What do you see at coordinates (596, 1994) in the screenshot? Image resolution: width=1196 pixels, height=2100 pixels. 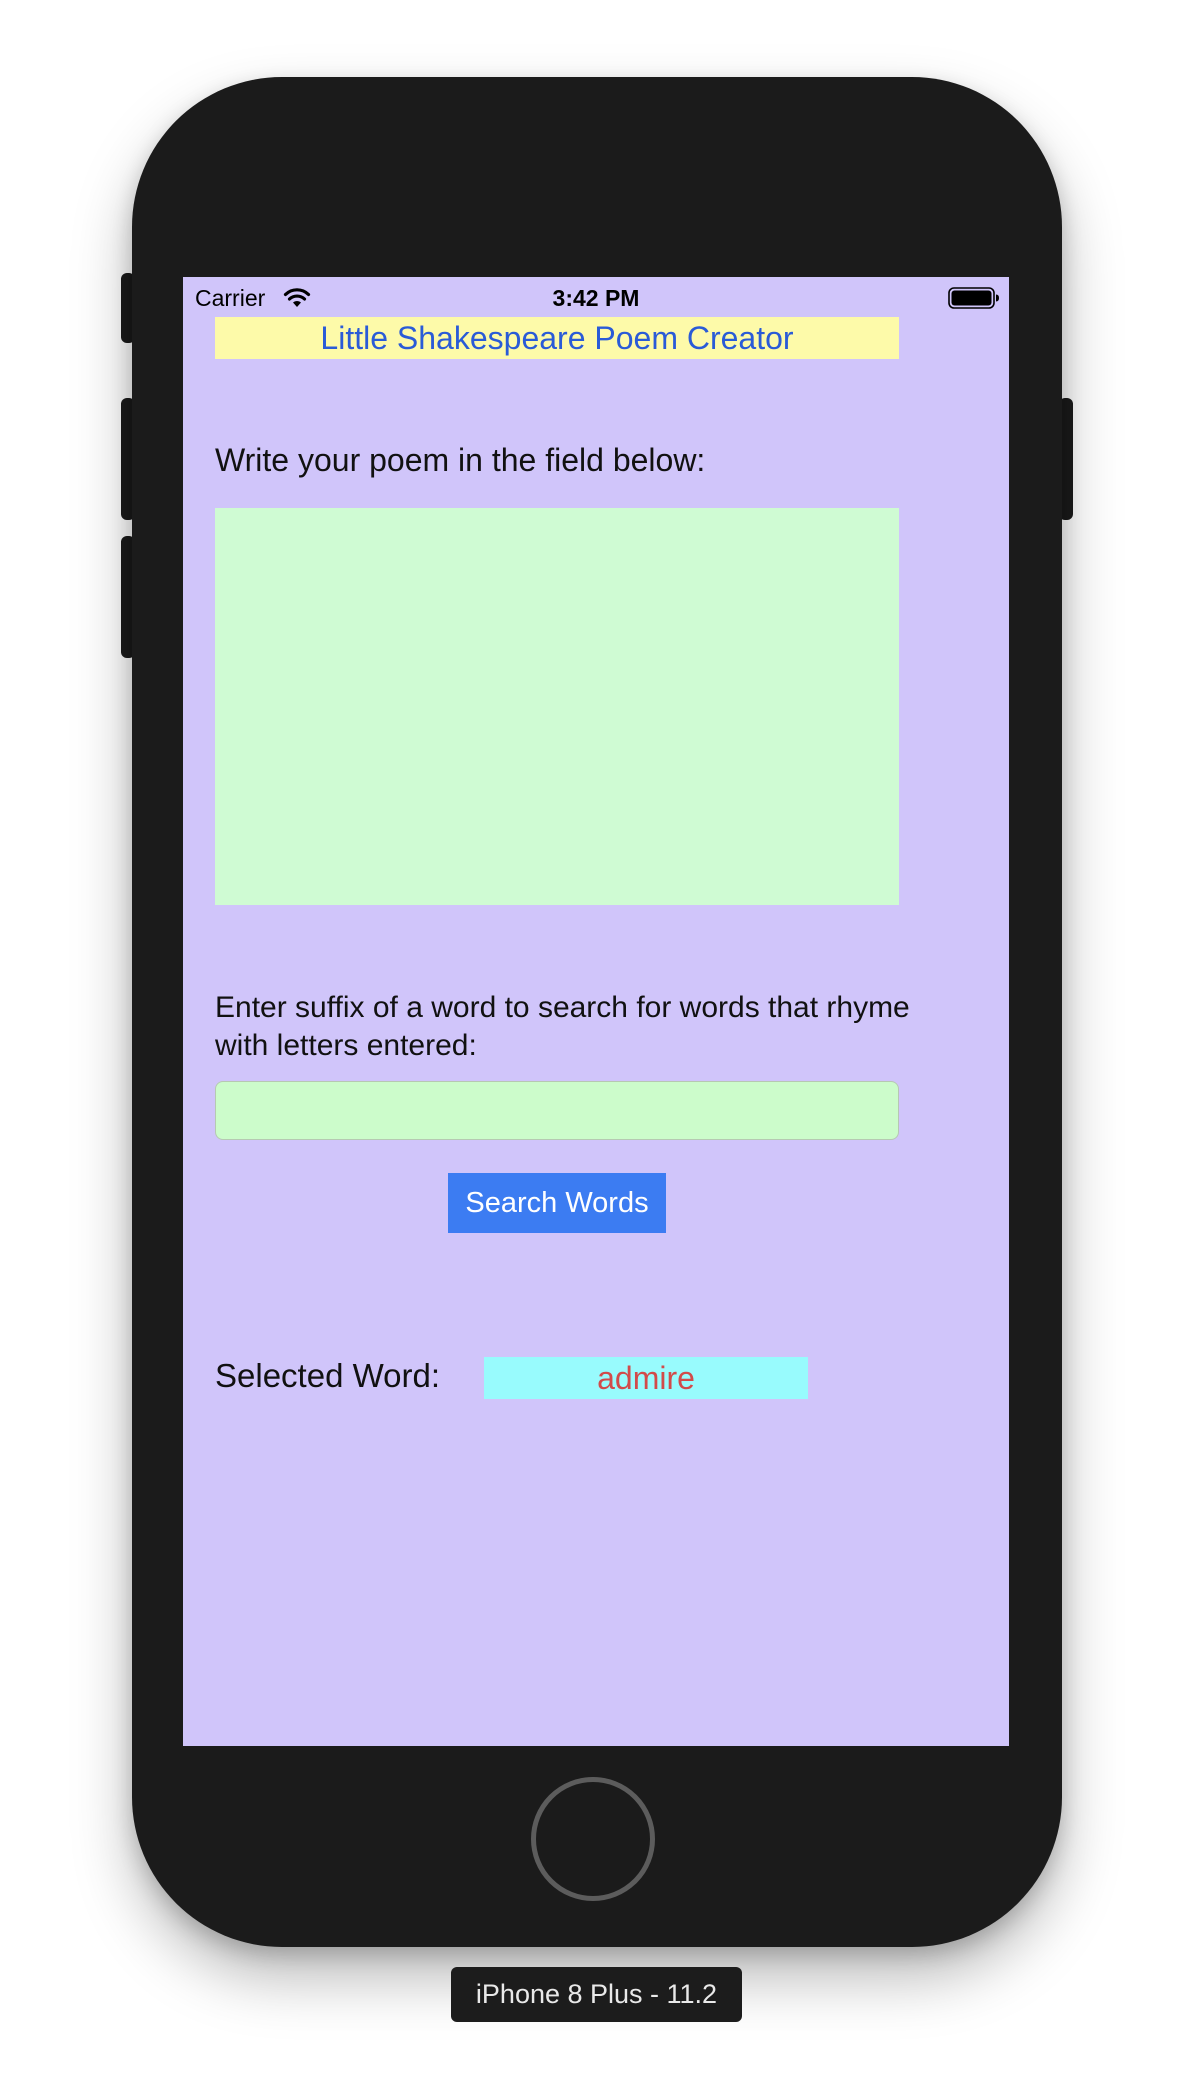 I see `simulator-device-label: iPhone 8 Plus - 11.2` at bounding box center [596, 1994].